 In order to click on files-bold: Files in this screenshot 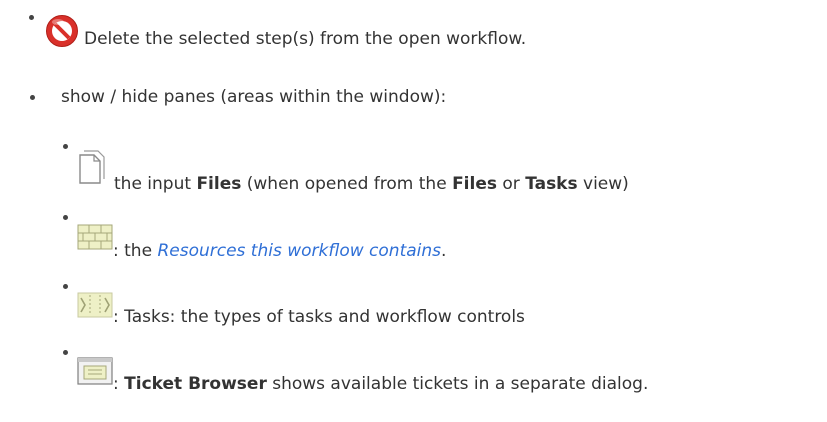, I will do `click(219, 184)`.